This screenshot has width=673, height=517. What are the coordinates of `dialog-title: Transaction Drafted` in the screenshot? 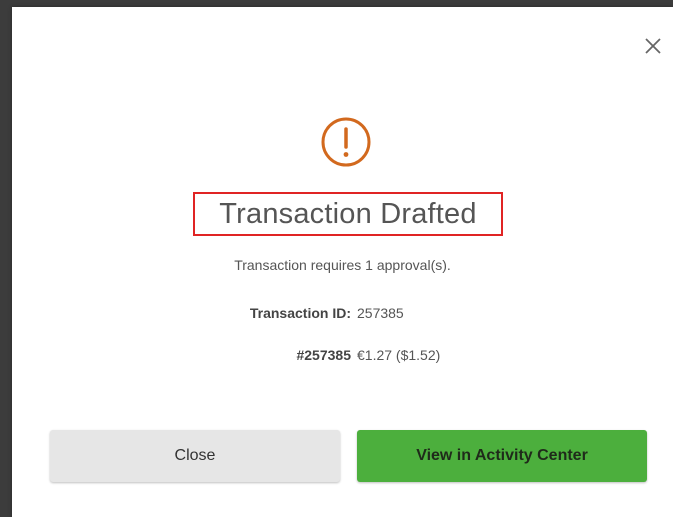 It's located at (348, 213).